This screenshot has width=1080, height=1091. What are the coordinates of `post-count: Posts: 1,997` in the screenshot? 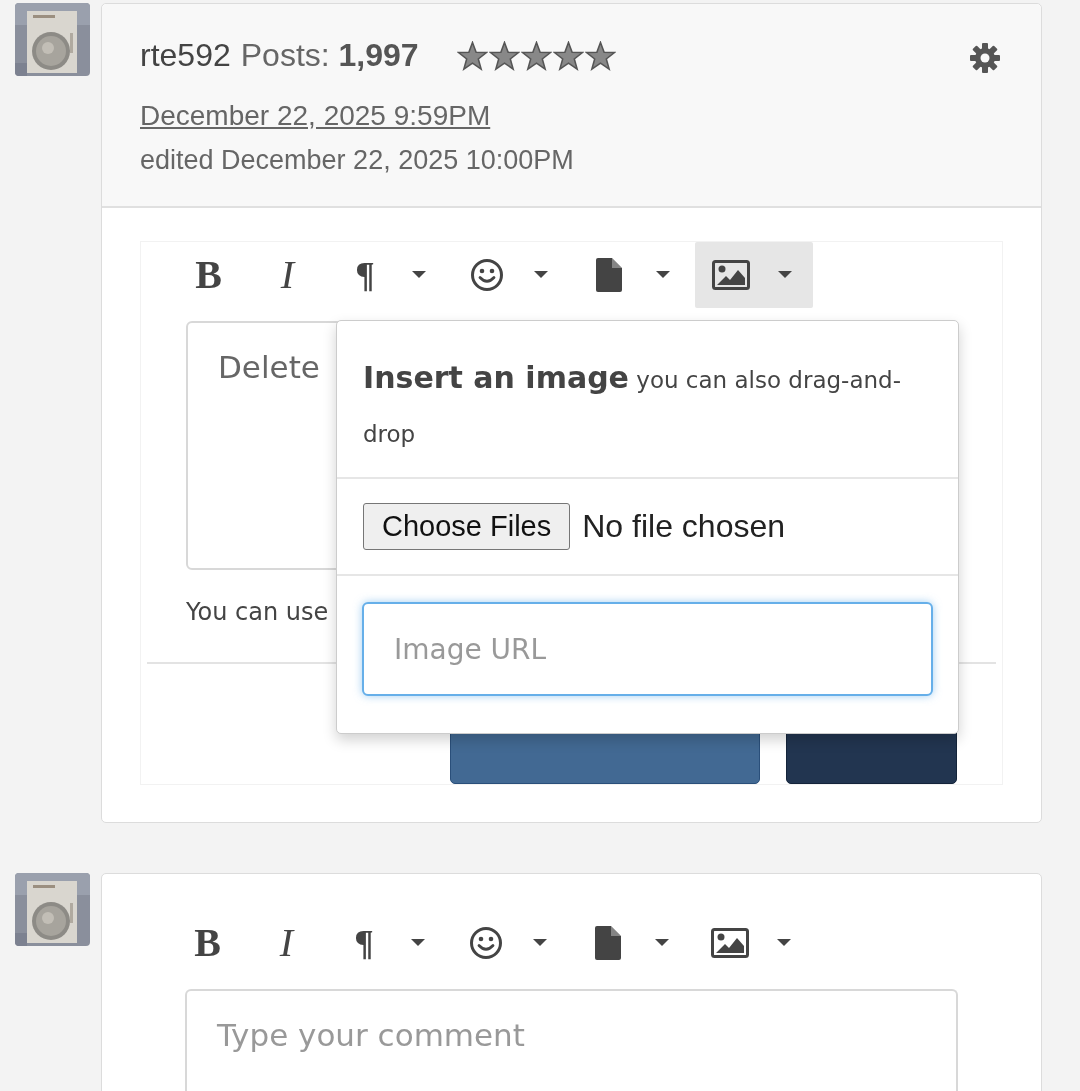 It's located at (329, 55).